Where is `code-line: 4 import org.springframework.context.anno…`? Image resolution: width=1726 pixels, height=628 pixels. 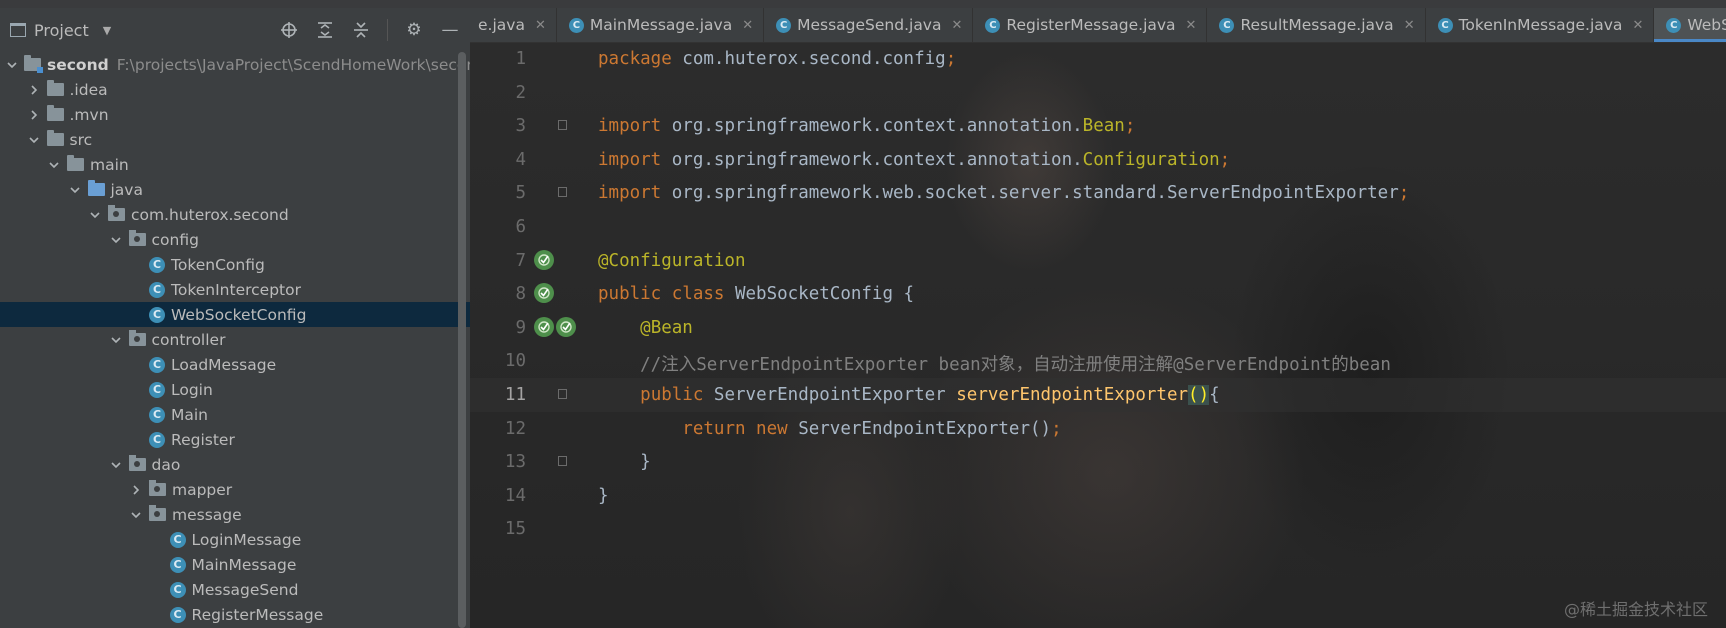
code-line: 4 import org.springframework.context.anno… is located at coordinates (1098, 160).